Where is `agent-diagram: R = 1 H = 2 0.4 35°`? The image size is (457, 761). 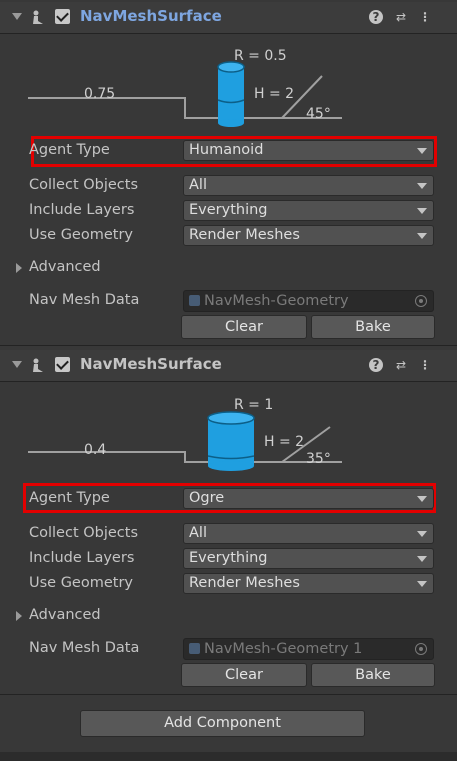 agent-diagram: R = 1 H = 2 0.4 35° is located at coordinates (185, 434).